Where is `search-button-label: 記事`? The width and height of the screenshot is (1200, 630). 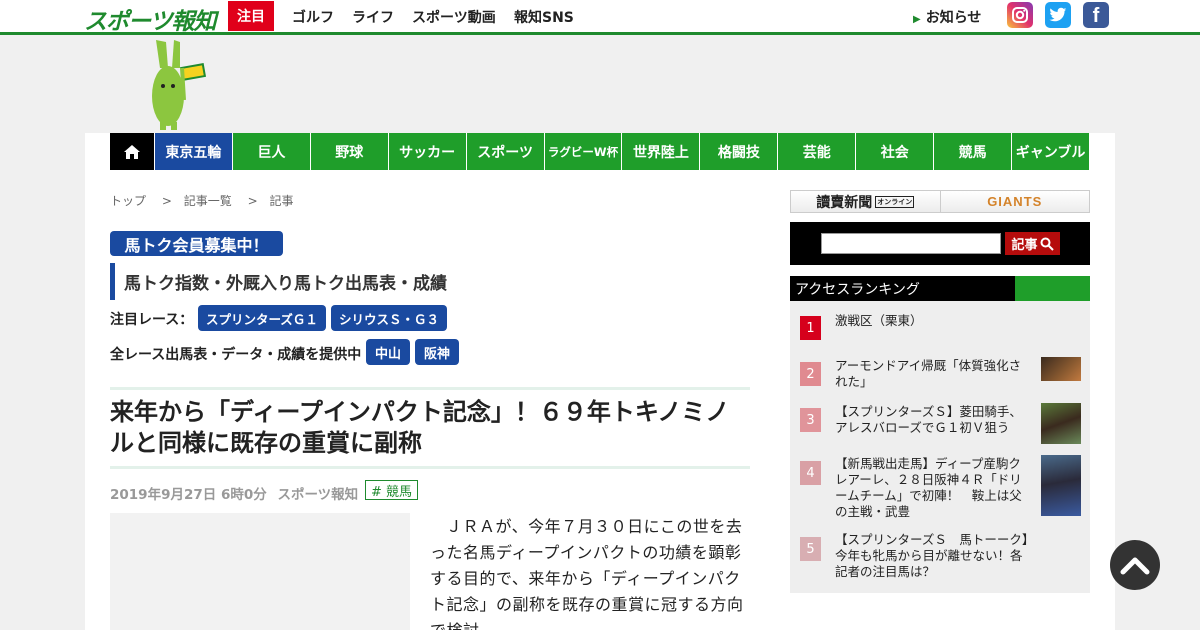 search-button-label: 記事 is located at coordinates (1024, 245).